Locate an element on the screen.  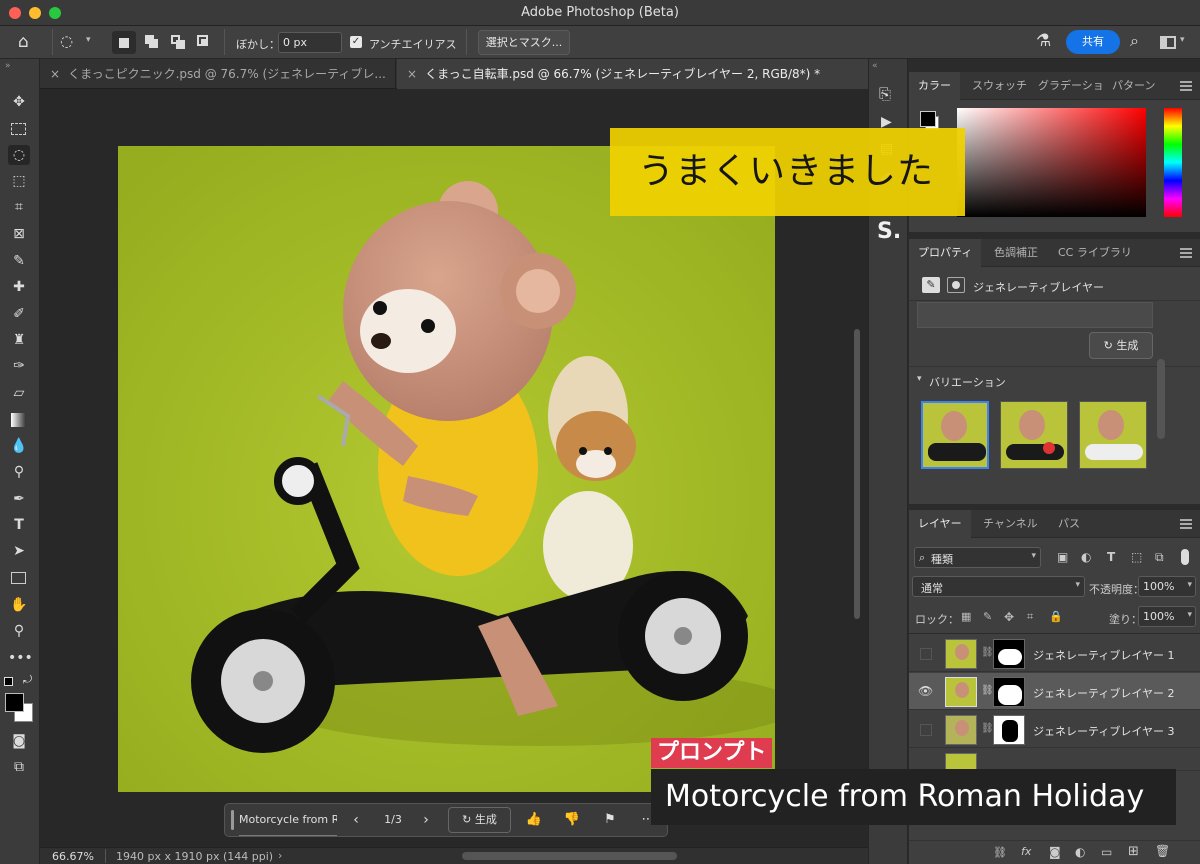
link-layers-icon: ⛓ is located at coordinates (1000, 852).